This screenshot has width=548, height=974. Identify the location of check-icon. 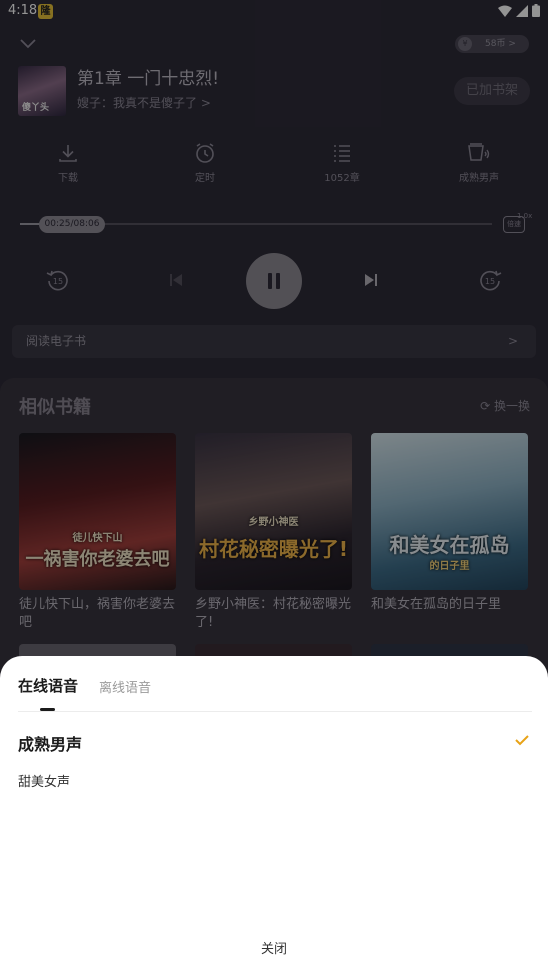
(522, 740).